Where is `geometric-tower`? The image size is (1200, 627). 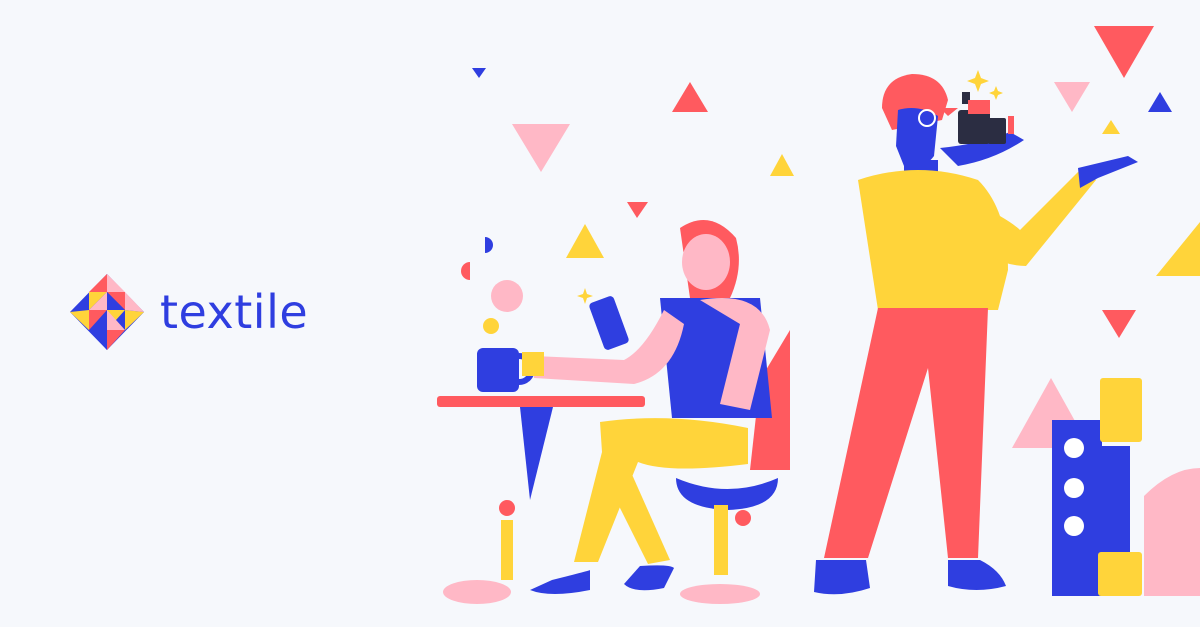 geometric-tower is located at coordinates (1126, 487).